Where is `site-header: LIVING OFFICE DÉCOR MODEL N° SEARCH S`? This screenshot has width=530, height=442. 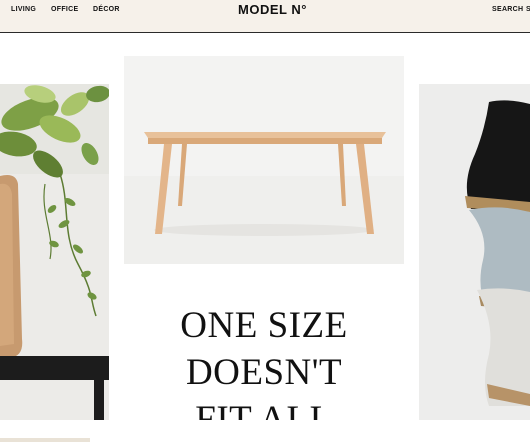 site-header: LIVING OFFICE DÉCOR MODEL N° SEARCH S is located at coordinates (265, 16).